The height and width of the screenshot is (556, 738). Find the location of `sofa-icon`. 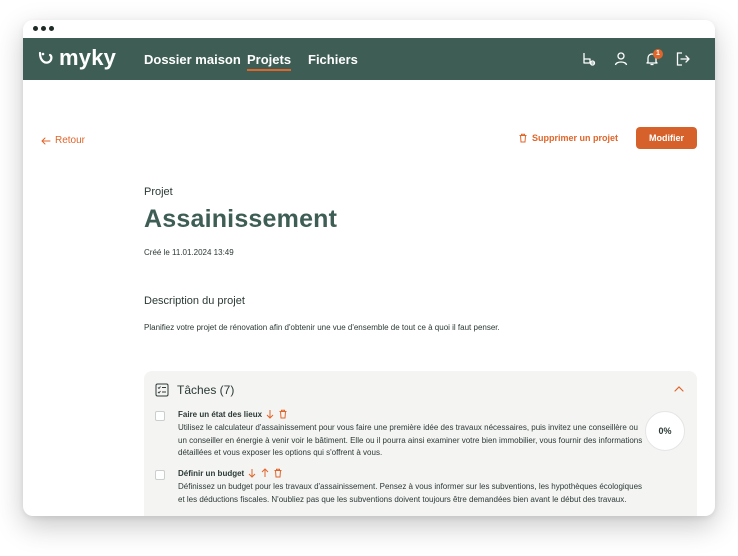

sofa-icon is located at coordinates (589, 59).